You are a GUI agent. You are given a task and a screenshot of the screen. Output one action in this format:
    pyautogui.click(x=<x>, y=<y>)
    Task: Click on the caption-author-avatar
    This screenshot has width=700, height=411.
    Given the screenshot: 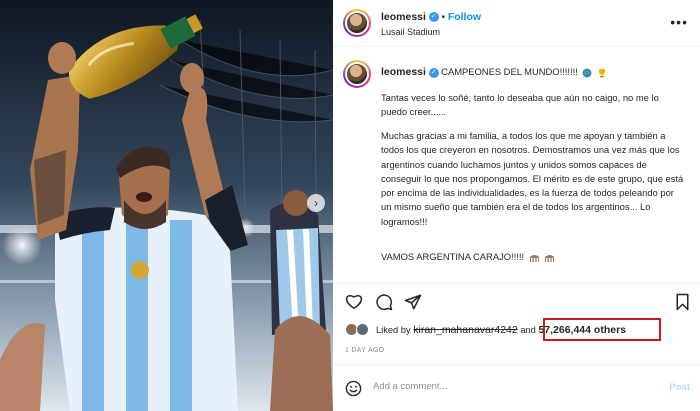 What is the action you would take?
    pyautogui.click(x=357, y=74)
    